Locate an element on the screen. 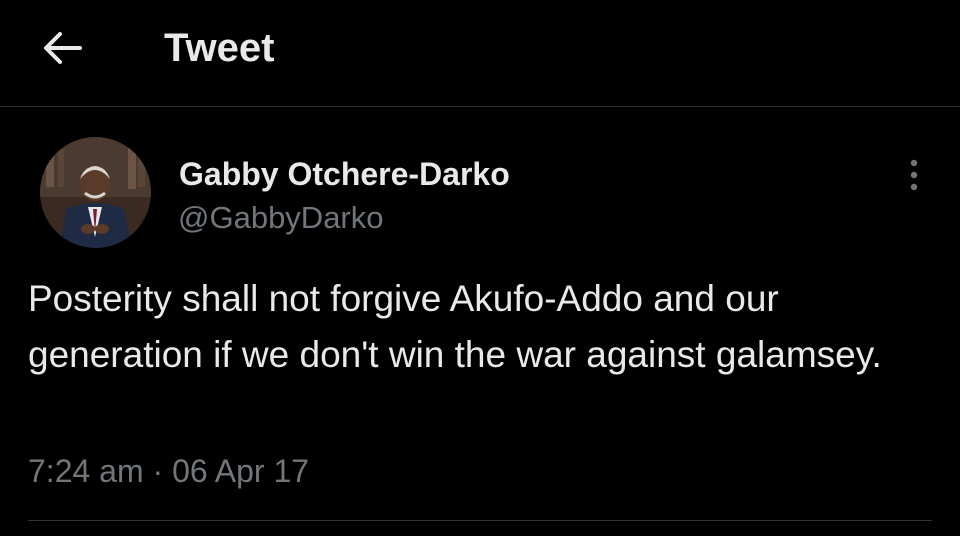 Image resolution: width=960 pixels, height=536 pixels. more-vertical-icon is located at coordinates (914, 175).